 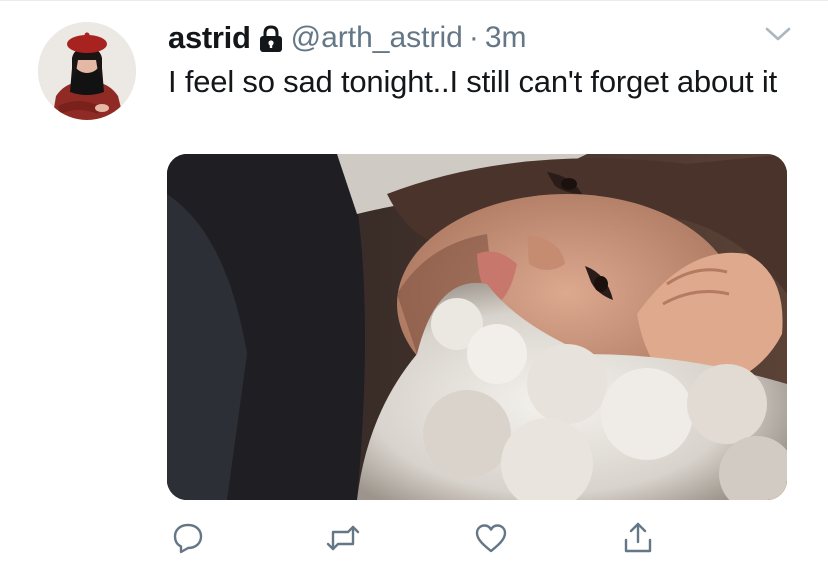 I want to click on tweet-header: astrid @arth_astrid · 3m, so click(x=347, y=38).